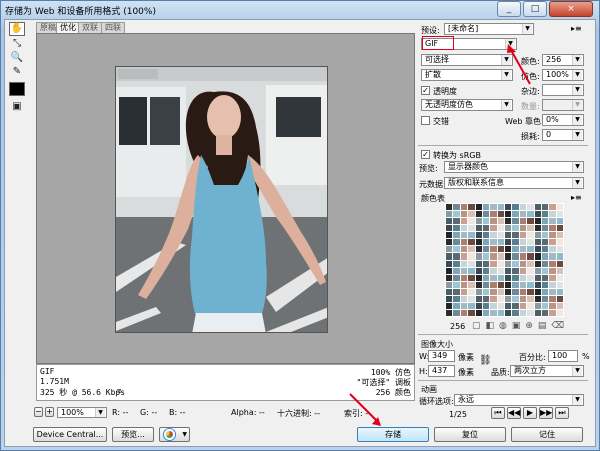 Image resolution: width=600 pixels, height=451 pixels. Describe the element at coordinates (563, 120) in the screenshot. I see `web-snap-select: 0% ▼` at that location.